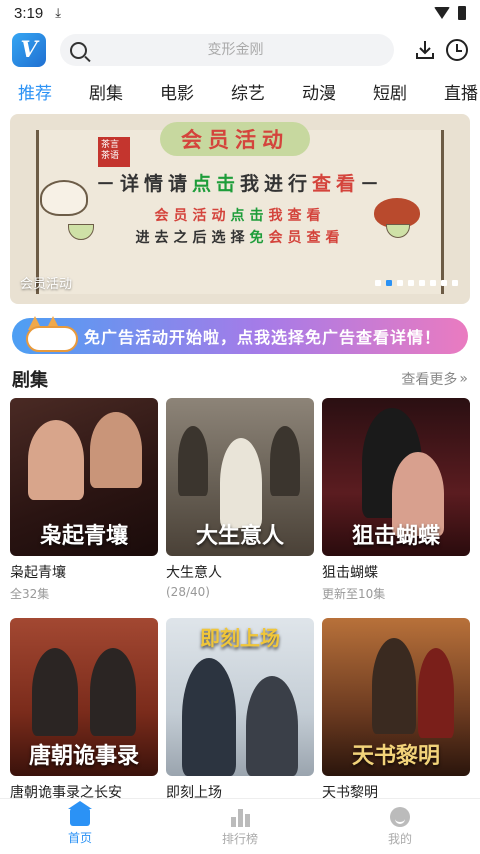  I want to click on series-section-header: 剧集 查看更多», so click(240, 379).